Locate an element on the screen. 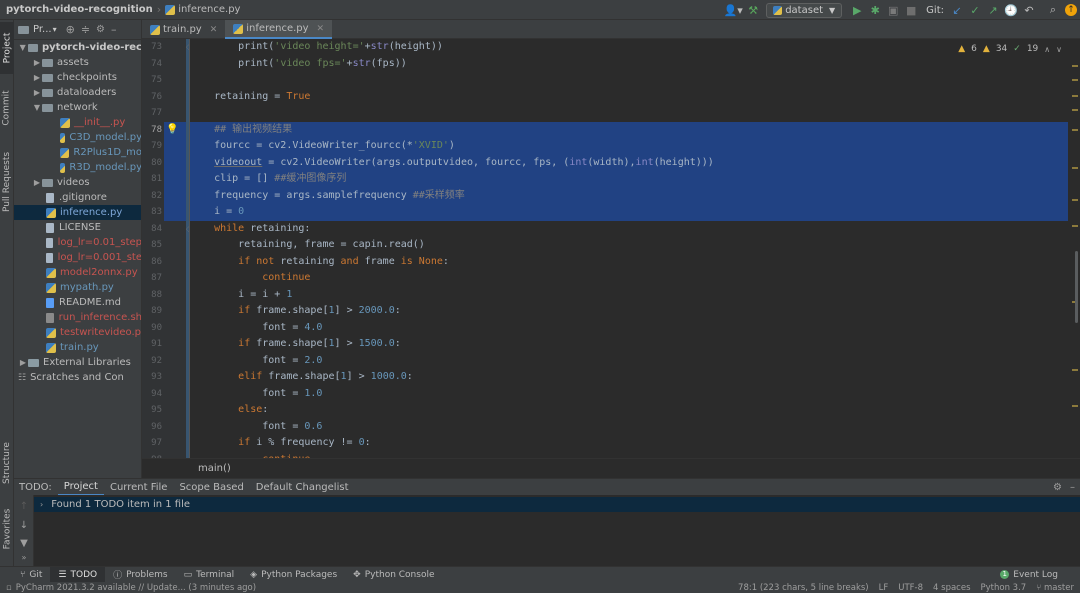 This screenshot has width=1080, height=593. git-update-icon: ↙ is located at coordinates (957, 10).